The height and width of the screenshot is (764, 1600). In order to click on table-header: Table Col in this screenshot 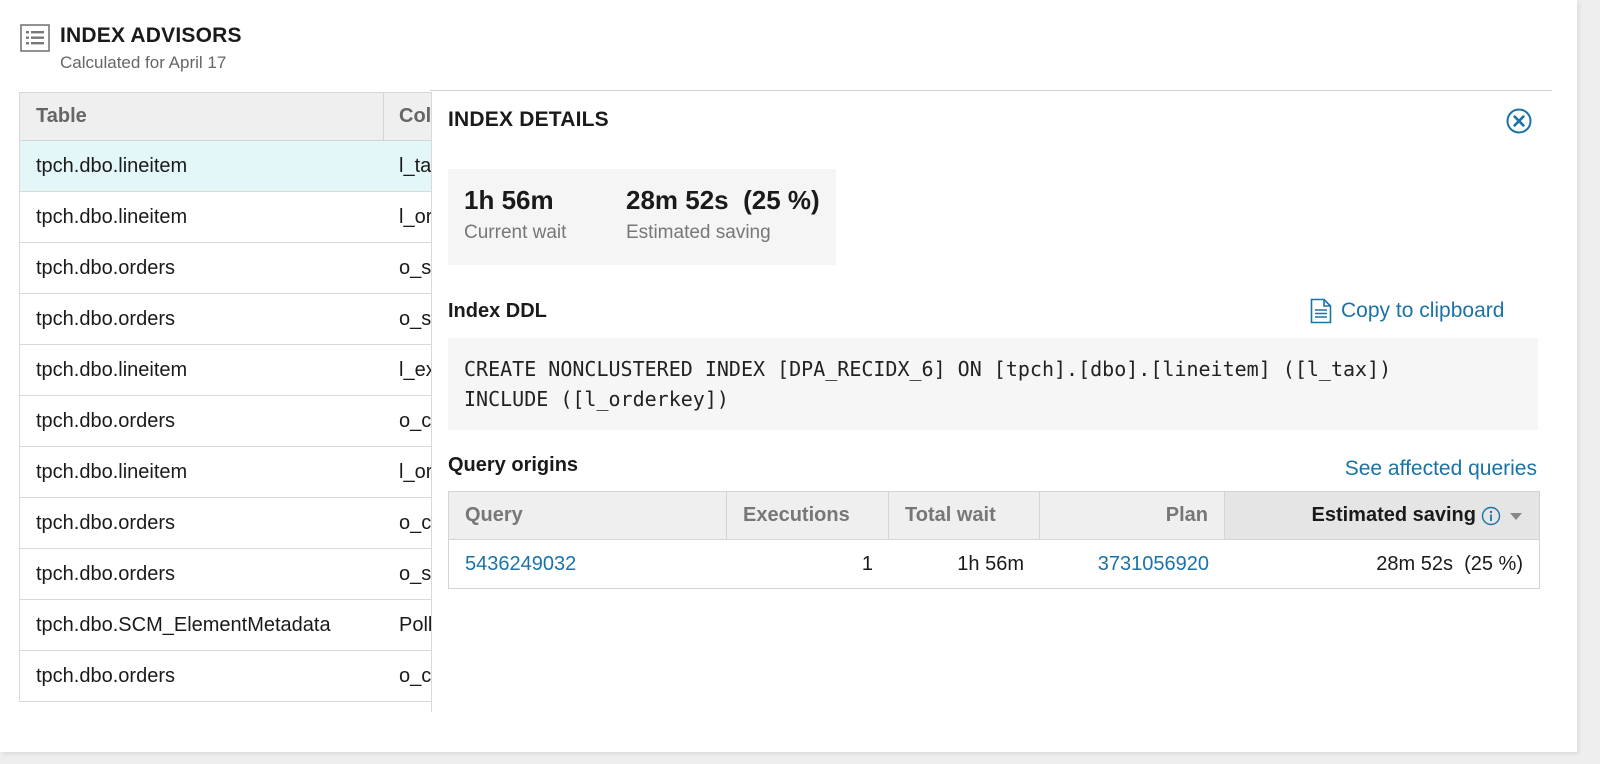, I will do `click(225, 116)`.